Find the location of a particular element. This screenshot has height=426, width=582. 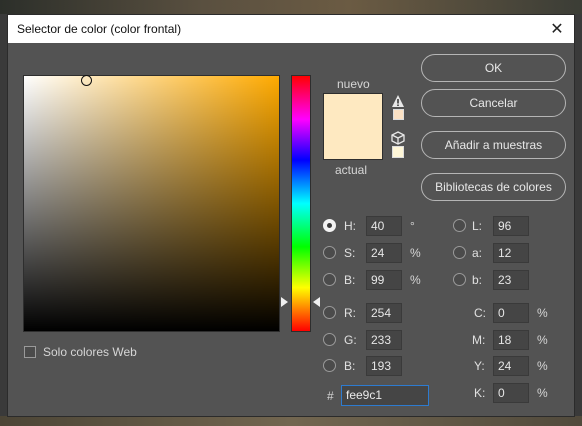

magenta-row: M: 18 % is located at coordinates (521, 340).